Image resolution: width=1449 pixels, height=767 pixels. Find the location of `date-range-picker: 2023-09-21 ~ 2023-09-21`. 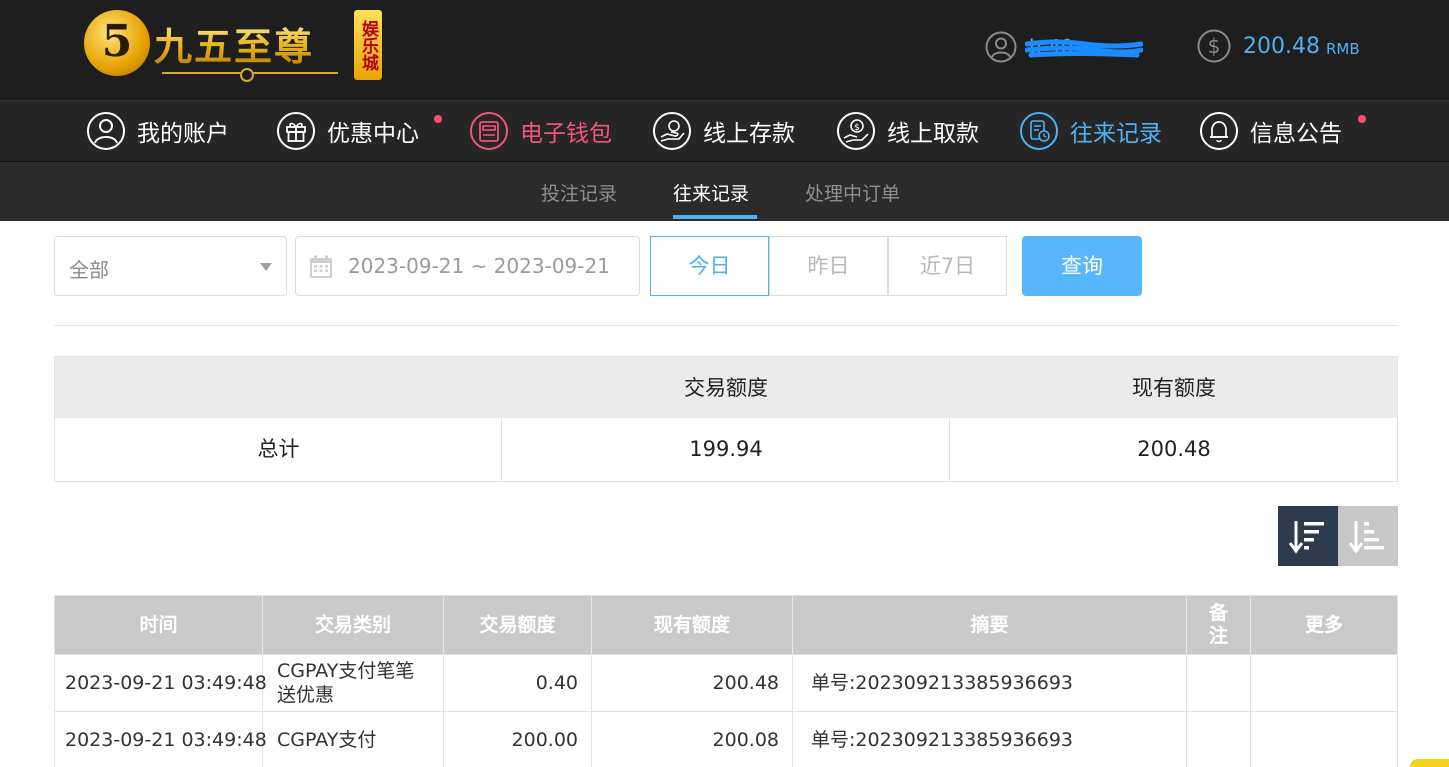

date-range-picker: 2023-09-21 ~ 2023-09-21 is located at coordinates (467, 266).